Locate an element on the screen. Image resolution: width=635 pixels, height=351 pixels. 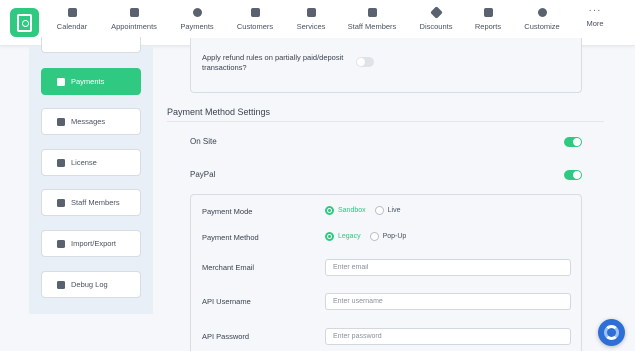
popup-radio is located at coordinates (374, 236).